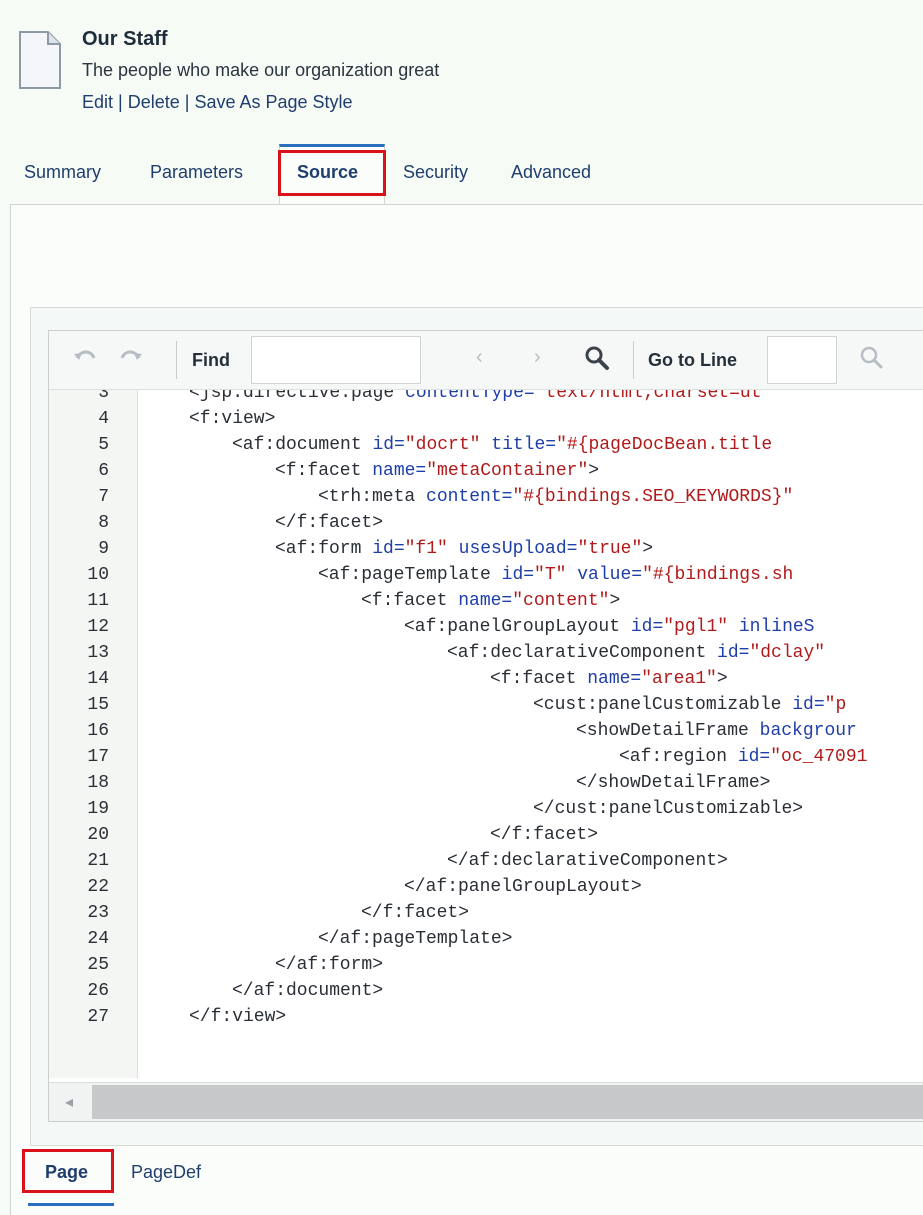 The height and width of the screenshot is (1215, 923). Describe the element at coordinates (636, 653) in the screenshot. I see `code-text: <af:declarativeComponent id="dclay"` at that location.